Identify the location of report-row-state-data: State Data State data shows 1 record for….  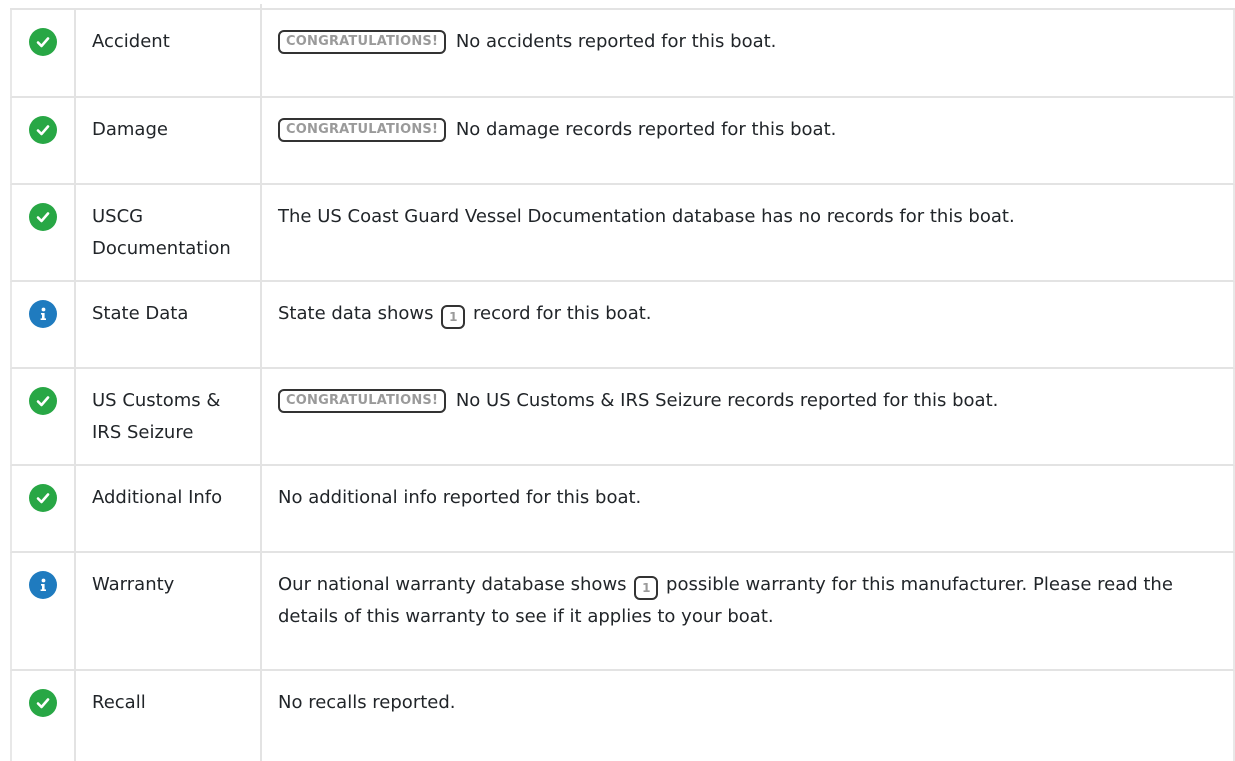
(622, 322).